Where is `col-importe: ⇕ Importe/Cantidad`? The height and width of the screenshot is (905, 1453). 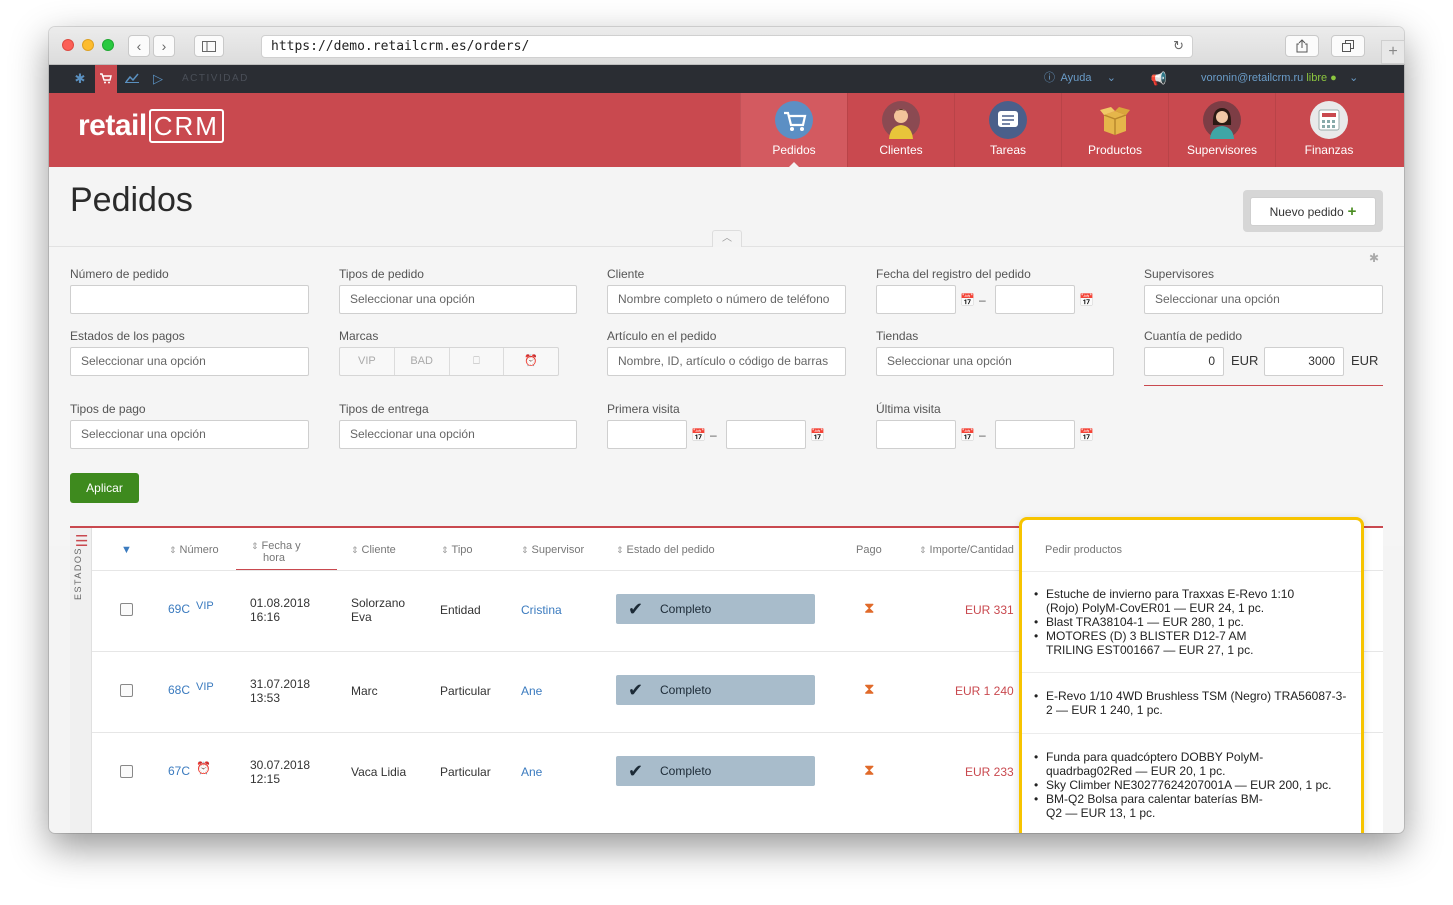
col-importe: ⇕ Importe/Cantidad is located at coordinates (966, 549).